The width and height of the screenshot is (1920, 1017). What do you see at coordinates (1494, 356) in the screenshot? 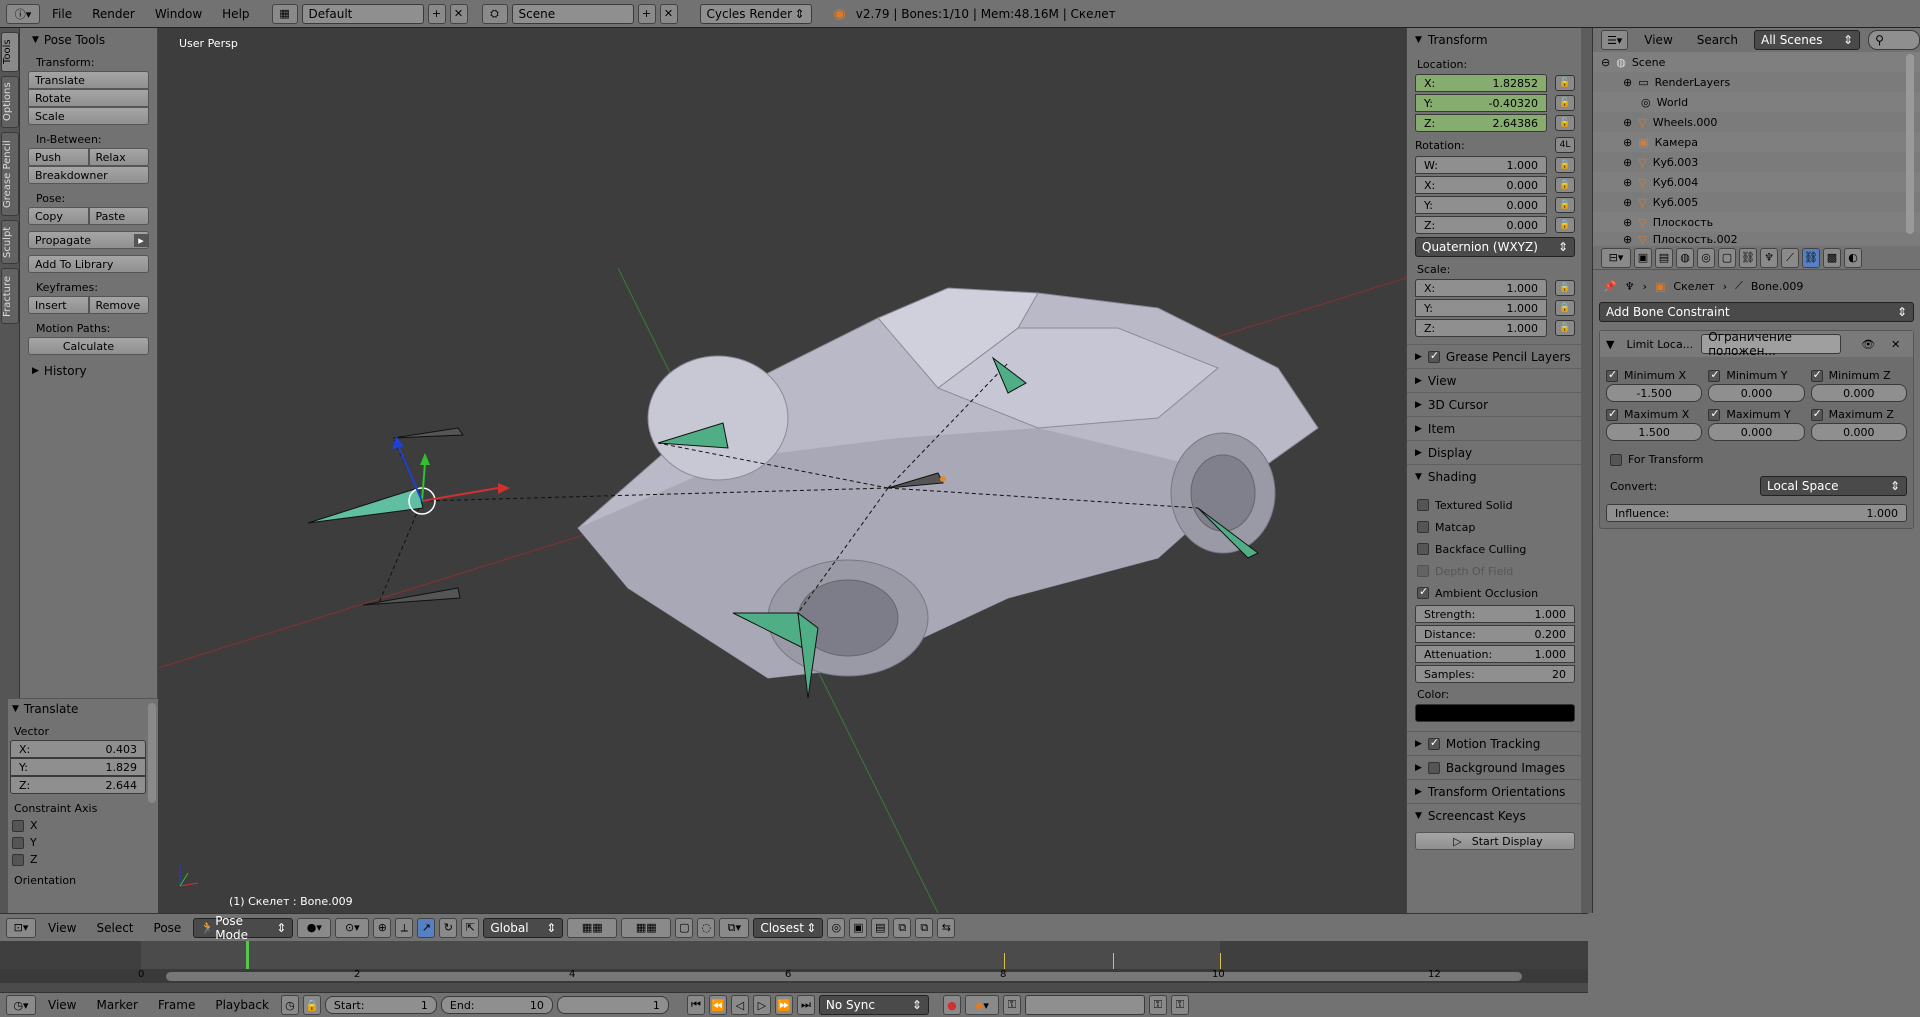
I see `panel-grease-pencil-layers: ▶Grease Pencil Layers` at bounding box center [1494, 356].